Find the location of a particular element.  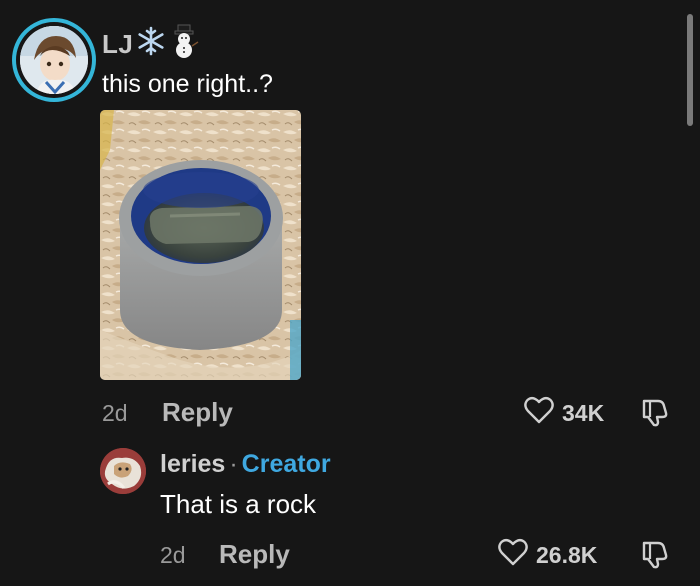

reply-avatar is located at coordinates (123, 471).